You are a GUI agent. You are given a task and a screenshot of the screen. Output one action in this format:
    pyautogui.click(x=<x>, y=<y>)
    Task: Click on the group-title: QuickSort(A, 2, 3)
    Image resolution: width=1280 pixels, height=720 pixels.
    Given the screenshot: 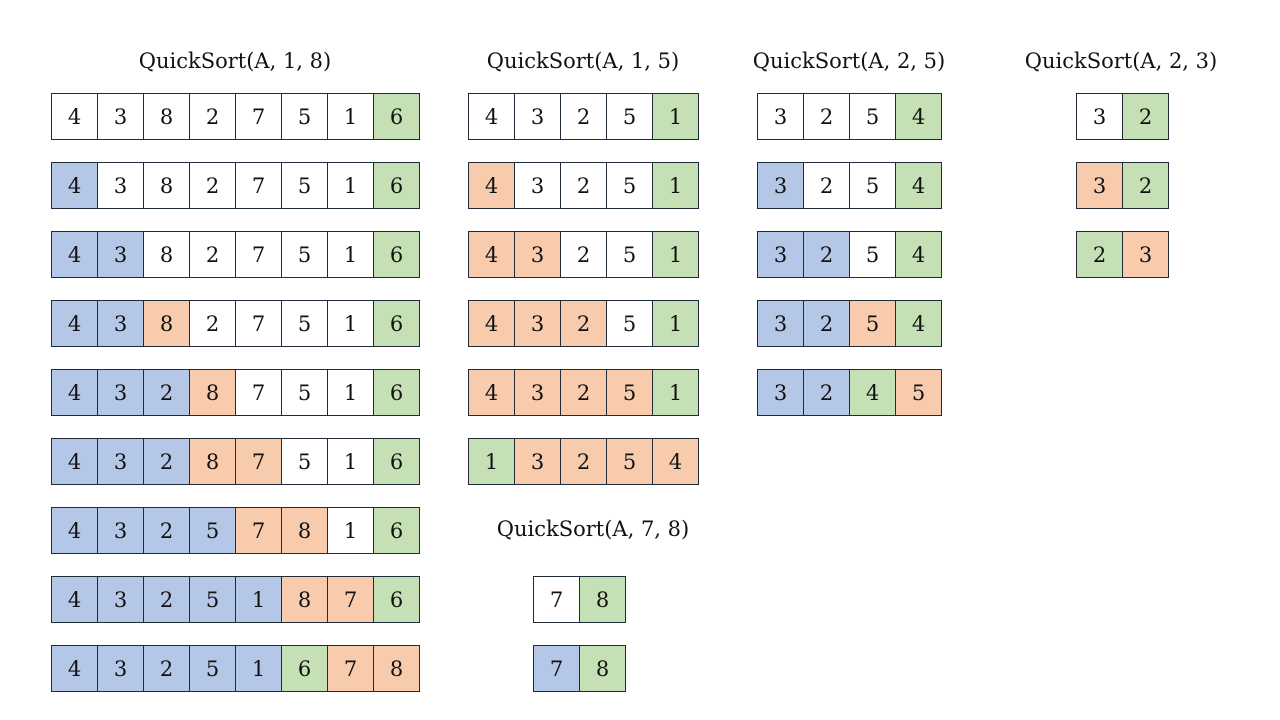 What is the action you would take?
    pyautogui.click(x=1121, y=61)
    